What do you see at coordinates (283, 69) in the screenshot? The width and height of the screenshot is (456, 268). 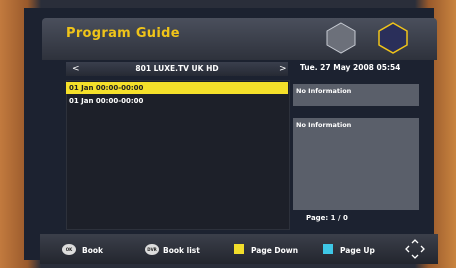 I see `next-channel-icon: >` at bounding box center [283, 69].